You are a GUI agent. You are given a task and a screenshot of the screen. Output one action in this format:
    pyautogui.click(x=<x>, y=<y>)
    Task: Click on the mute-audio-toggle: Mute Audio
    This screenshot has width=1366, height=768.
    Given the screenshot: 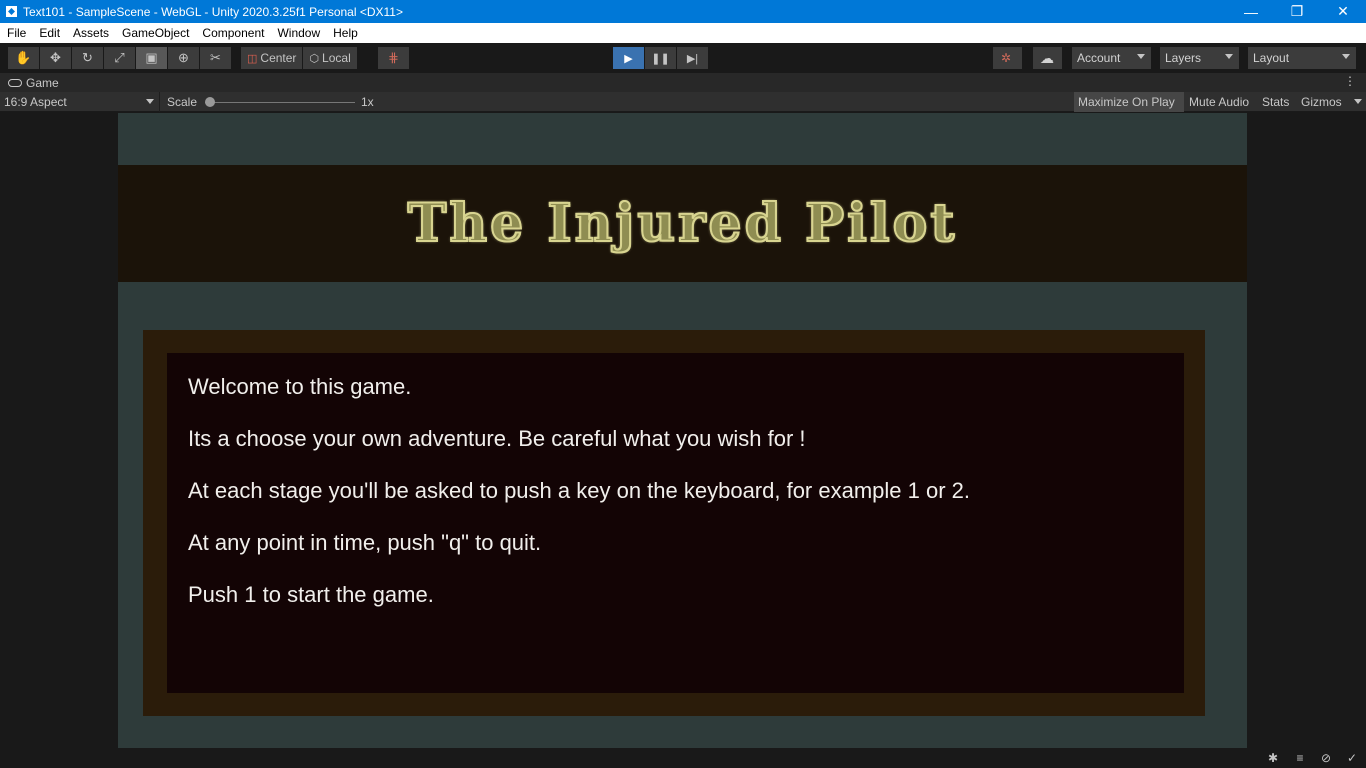 What is the action you would take?
    pyautogui.click(x=1221, y=102)
    